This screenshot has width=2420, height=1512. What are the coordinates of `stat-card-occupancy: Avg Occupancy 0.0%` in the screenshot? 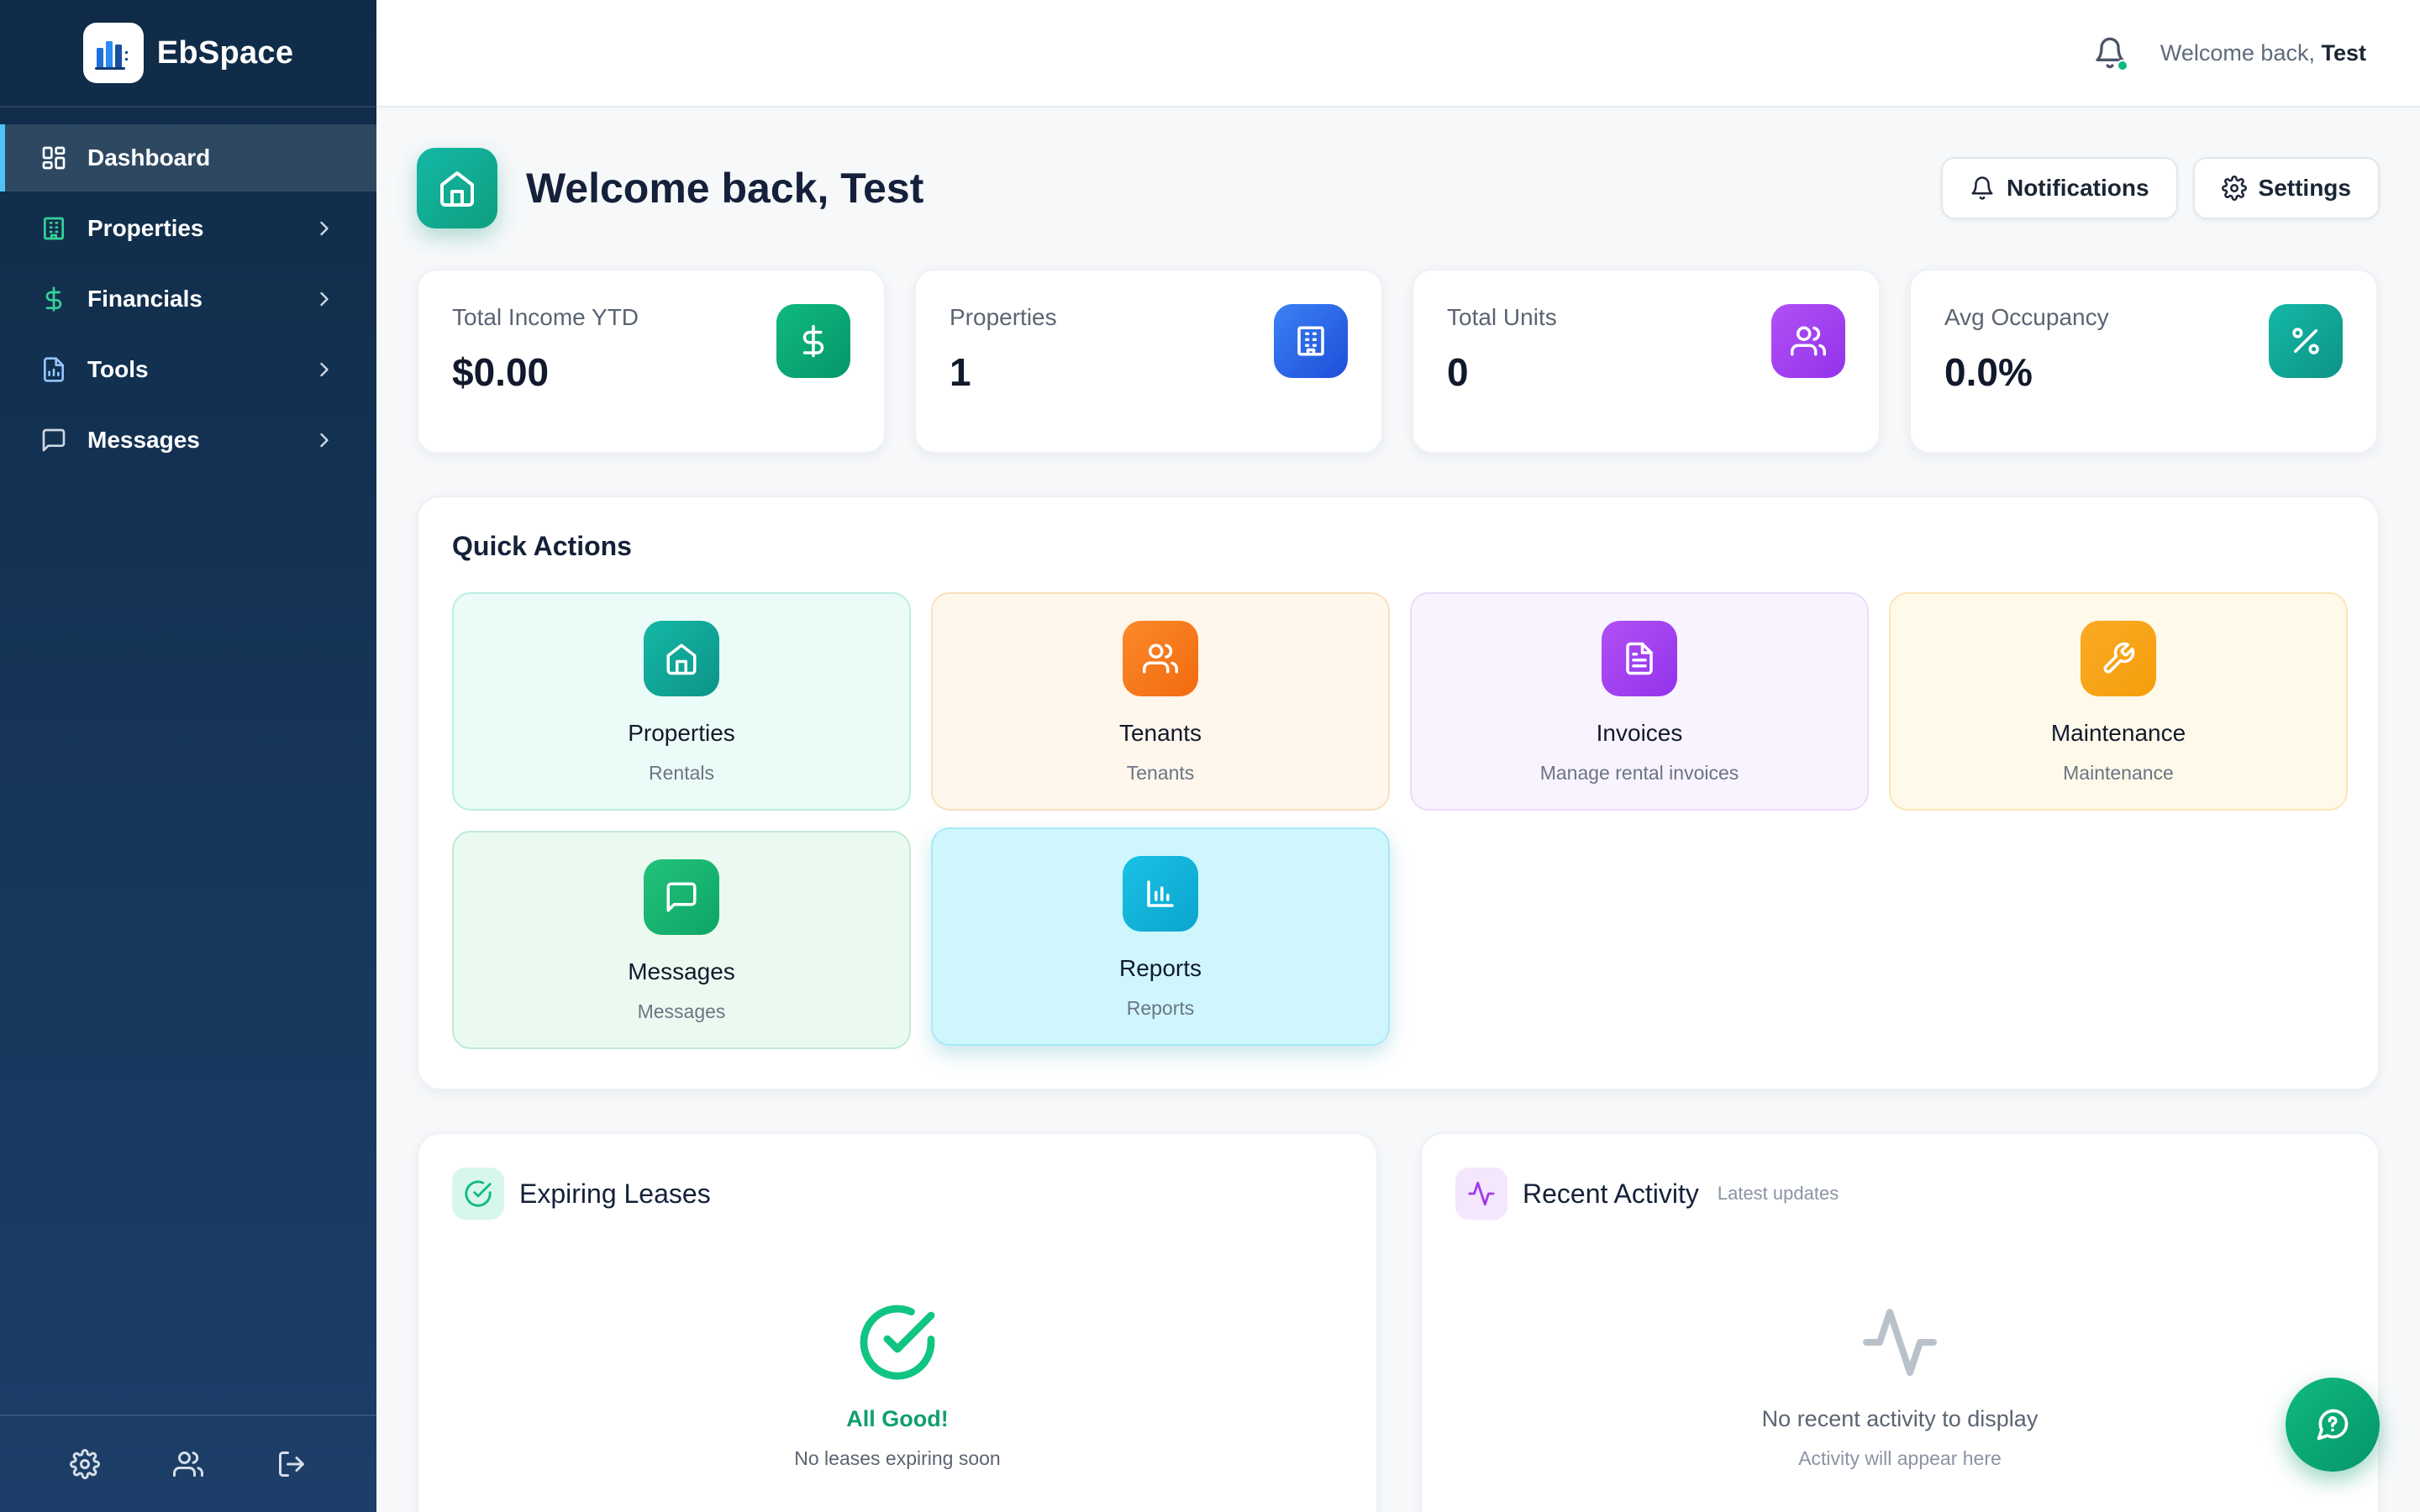 It's located at (2144, 361).